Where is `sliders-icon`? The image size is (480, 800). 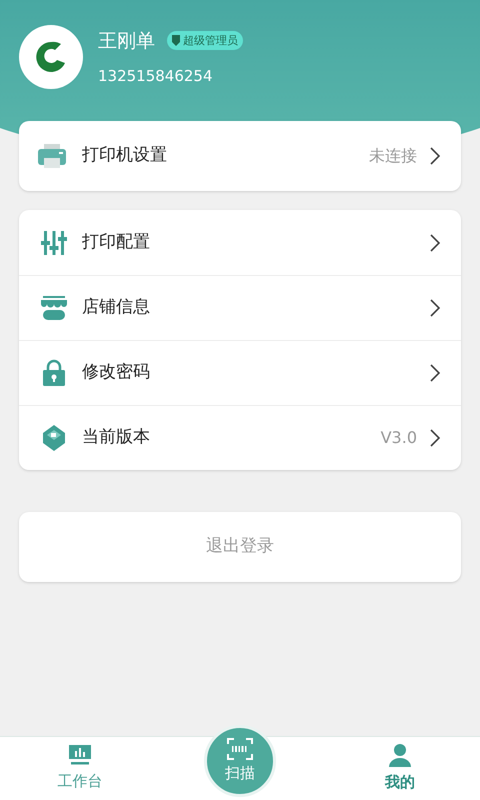
sliders-icon is located at coordinates (54, 243).